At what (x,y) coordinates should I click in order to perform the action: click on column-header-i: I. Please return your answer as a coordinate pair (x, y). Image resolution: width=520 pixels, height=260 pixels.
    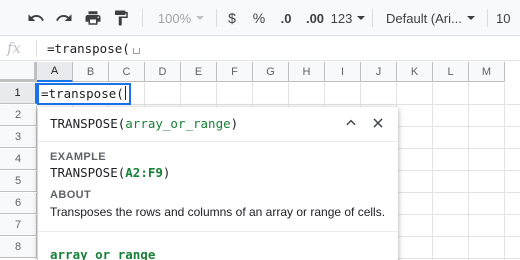
    Looking at the image, I should click on (343, 72).